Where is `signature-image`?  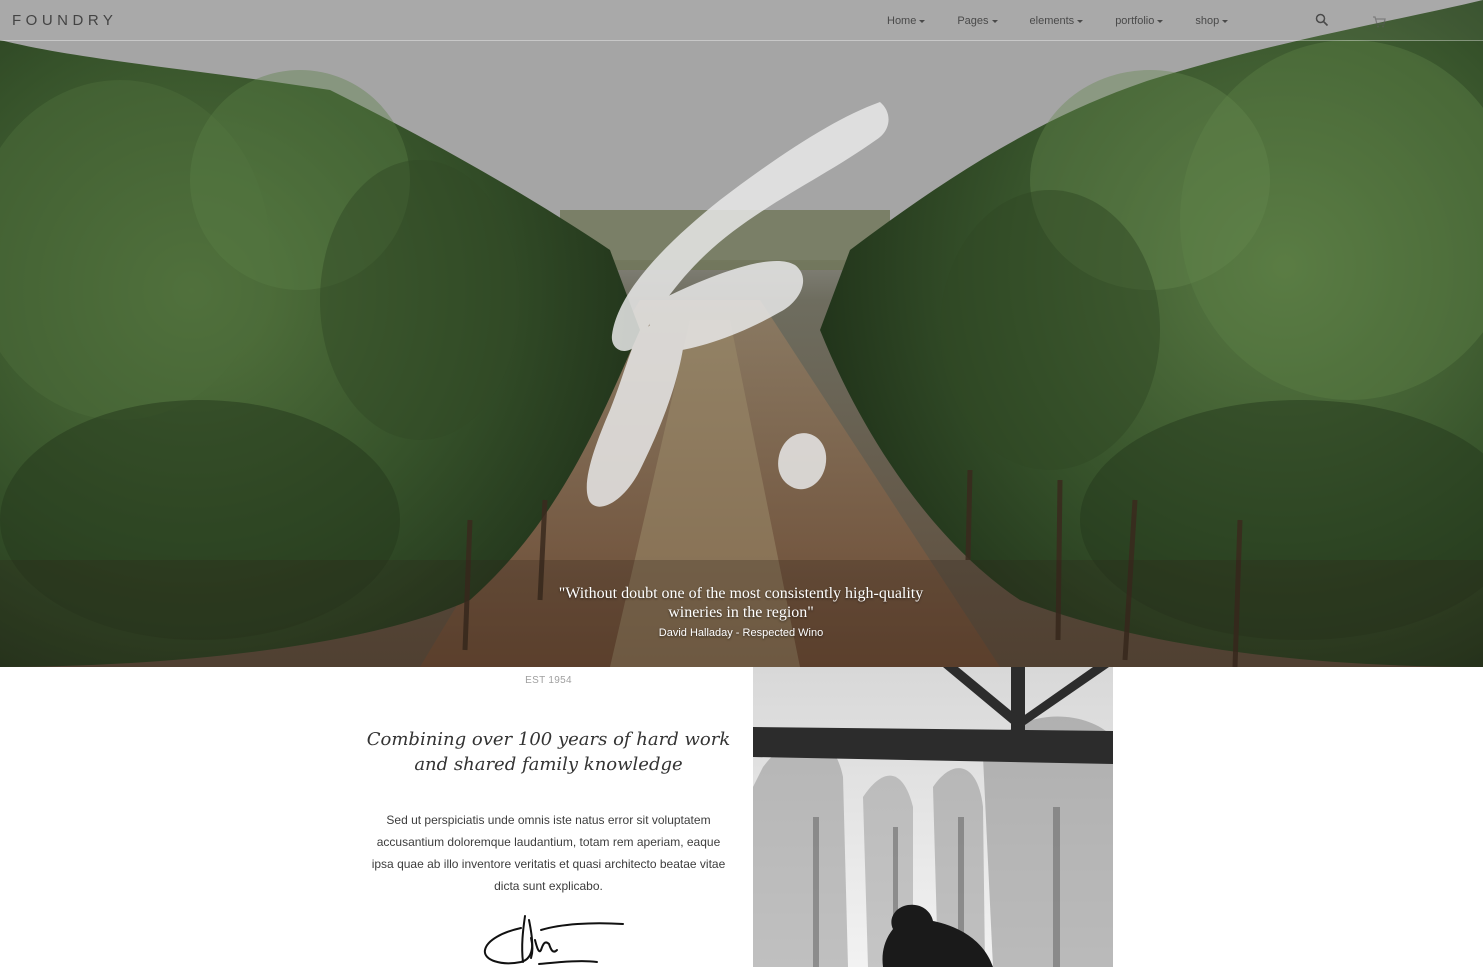 signature-image is located at coordinates (553, 940).